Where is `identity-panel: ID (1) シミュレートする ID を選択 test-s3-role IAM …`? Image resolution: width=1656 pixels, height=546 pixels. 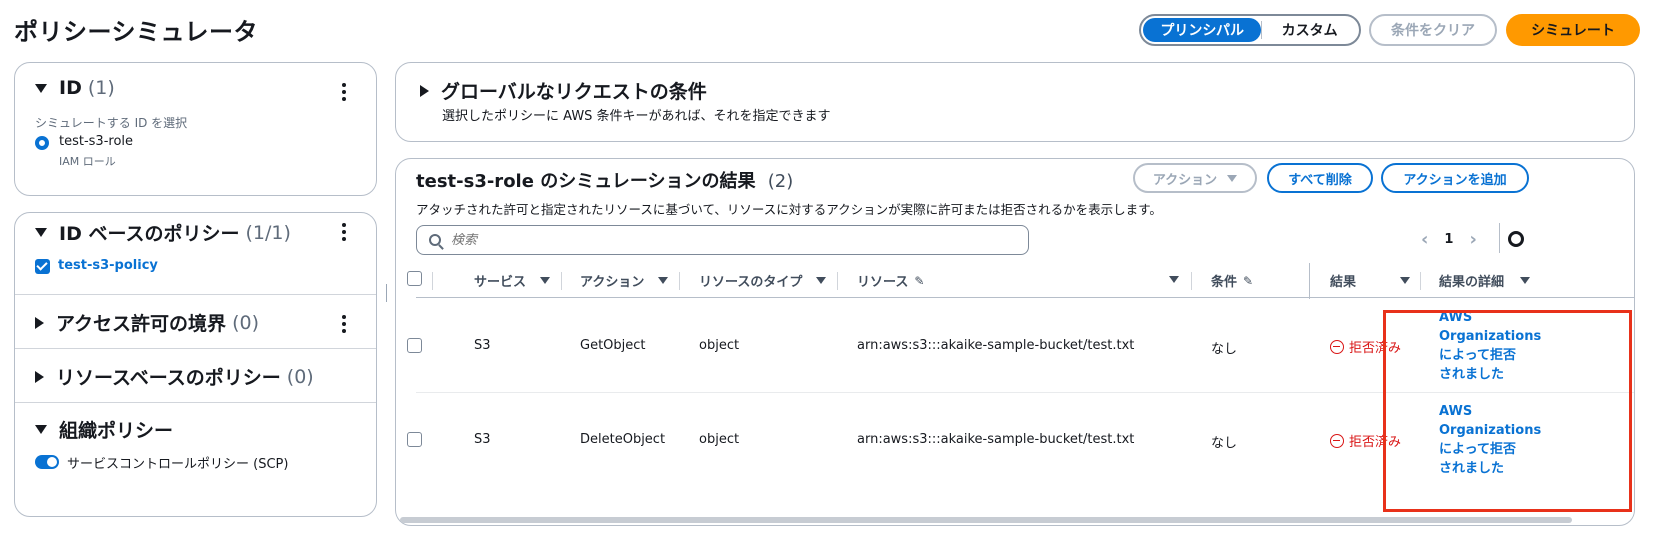 identity-panel: ID (1) シミュレートする ID を選択 test-s3-role IAM … is located at coordinates (195, 129).